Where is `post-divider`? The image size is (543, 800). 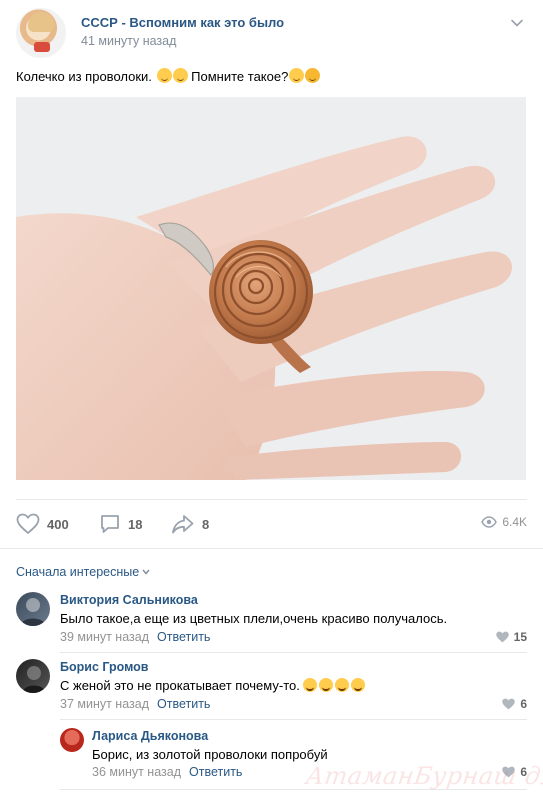 post-divider is located at coordinates (271, 499).